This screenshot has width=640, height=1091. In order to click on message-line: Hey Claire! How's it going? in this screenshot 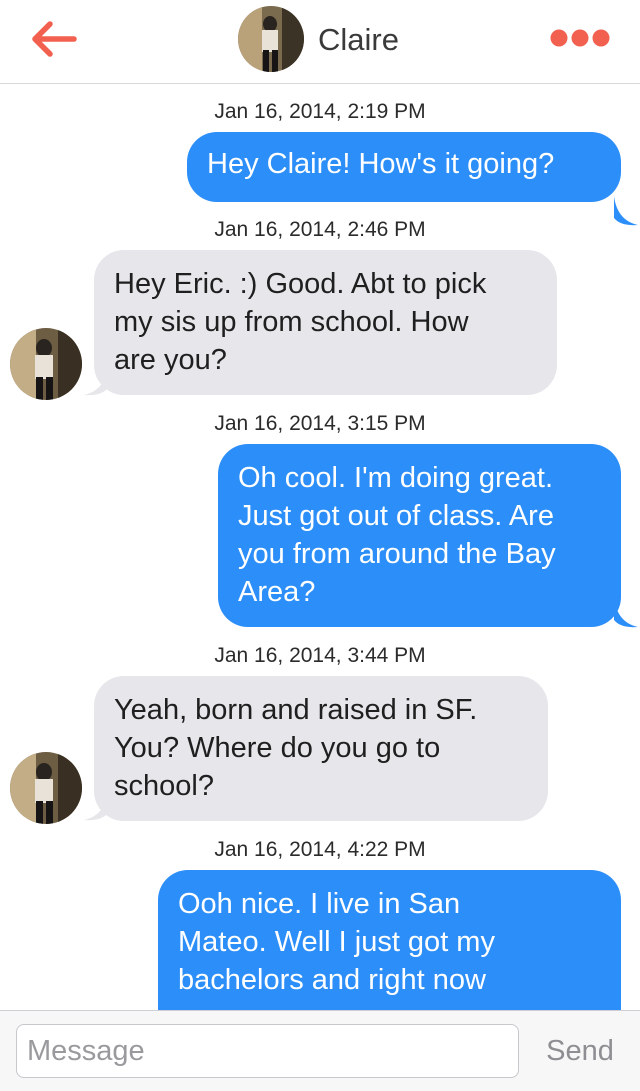, I will do `click(381, 164)`.